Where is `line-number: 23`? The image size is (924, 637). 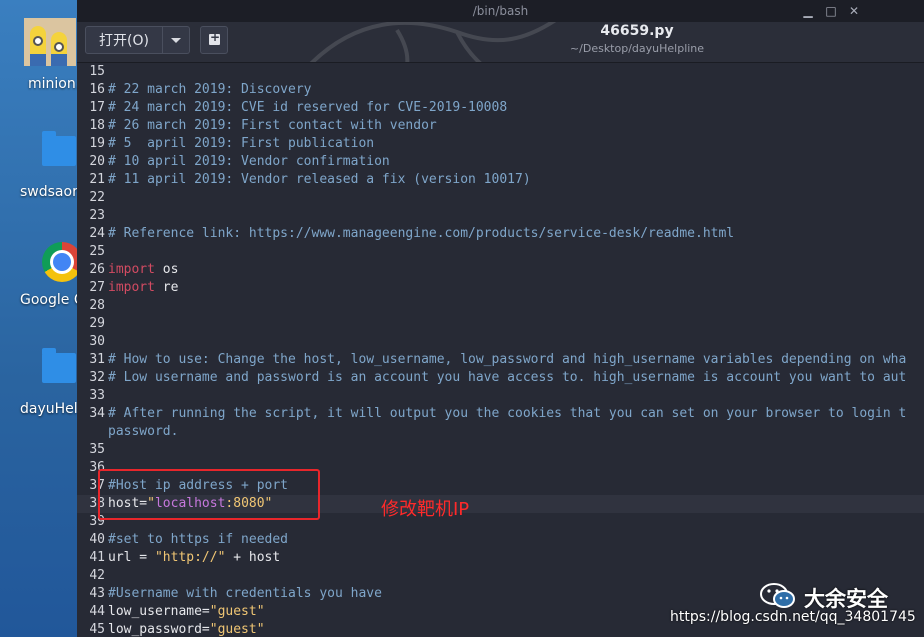 line-number: 23 is located at coordinates (97, 215).